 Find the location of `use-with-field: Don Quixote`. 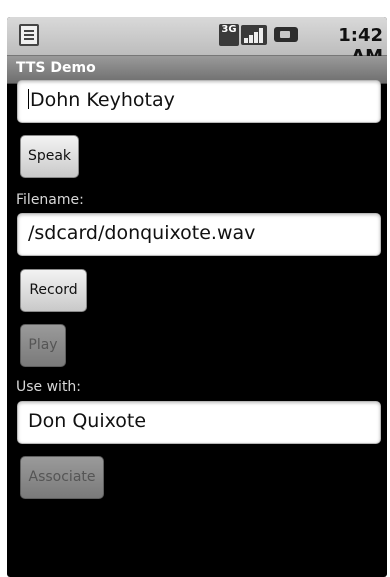

use-with-field: Don Quixote is located at coordinates (199, 422).